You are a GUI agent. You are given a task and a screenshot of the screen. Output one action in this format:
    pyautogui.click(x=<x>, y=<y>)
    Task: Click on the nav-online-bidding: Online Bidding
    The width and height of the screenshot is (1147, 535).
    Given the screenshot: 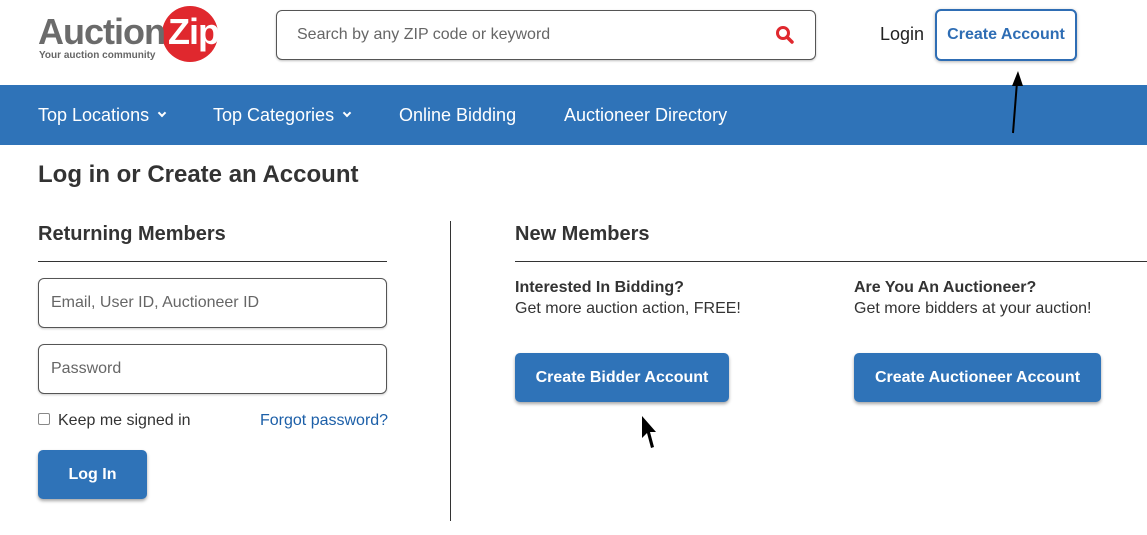 What is the action you would take?
    pyautogui.click(x=457, y=115)
    